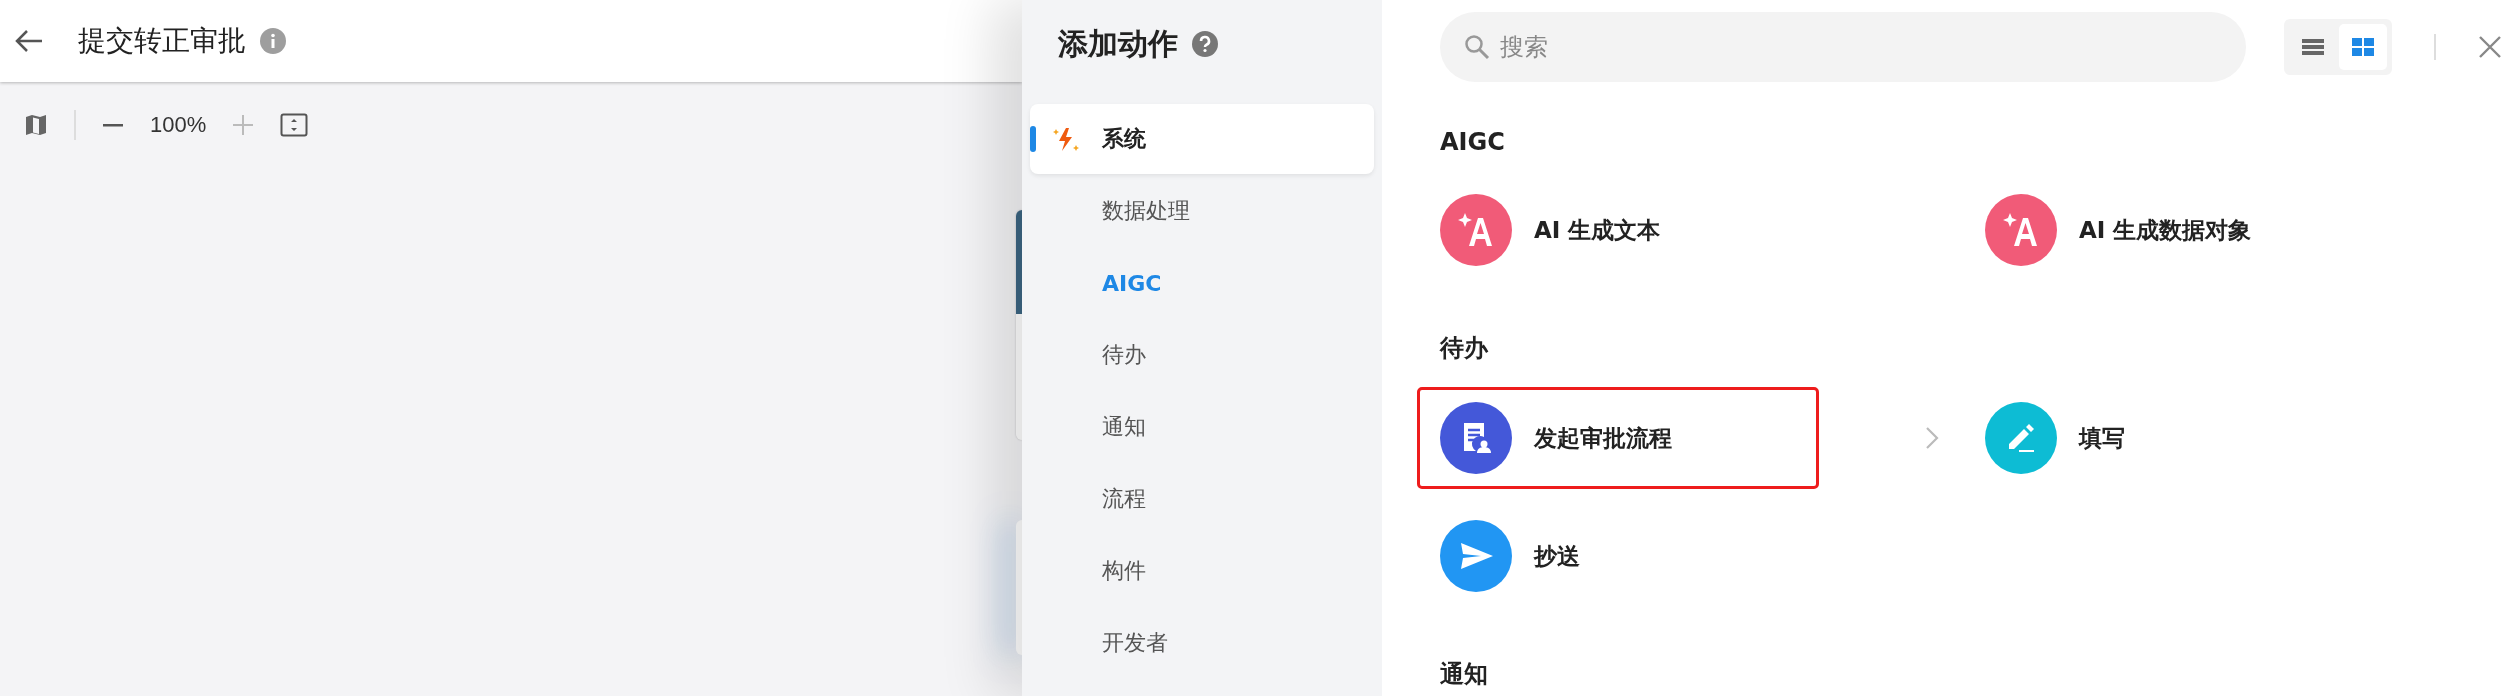 This screenshot has height=696, width=2518. Describe the element at coordinates (162, 41) in the screenshot. I see `page-title: 提交转正审批` at that location.